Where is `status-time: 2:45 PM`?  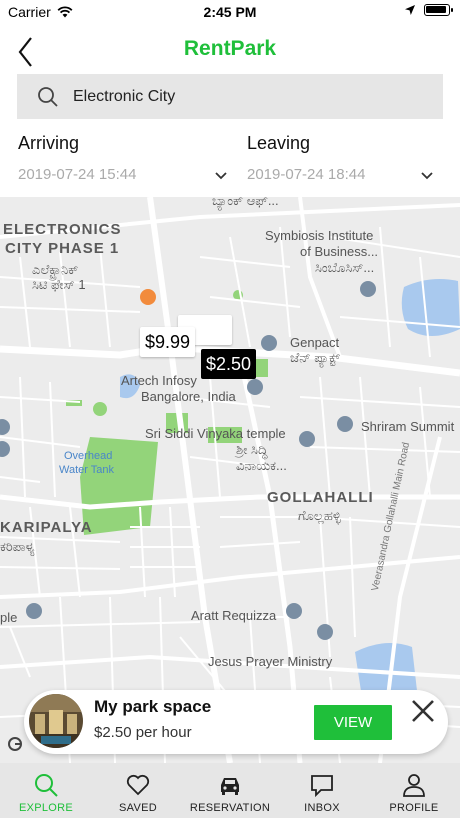
status-time: 2:45 PM is located at coordinates (230, 12).